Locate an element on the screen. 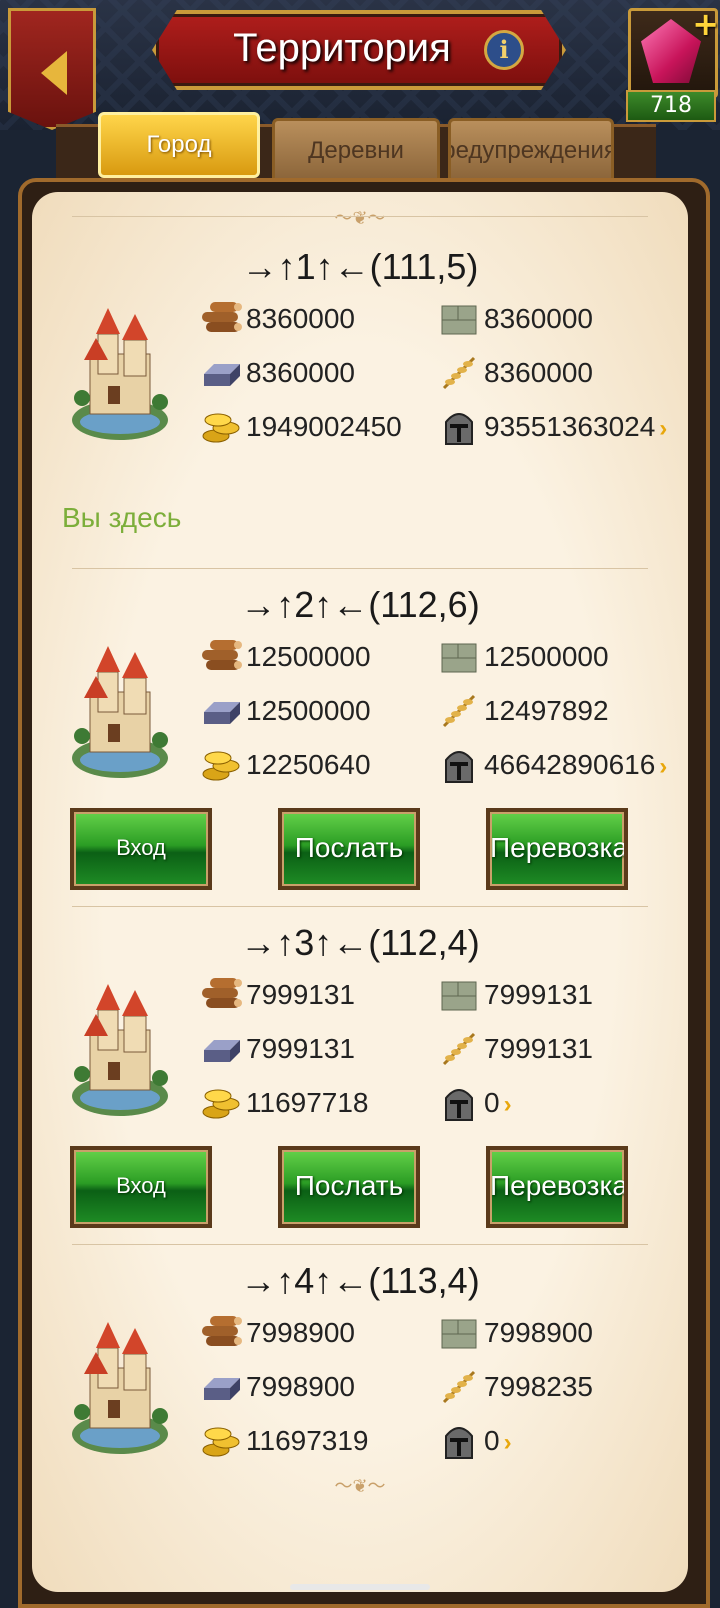 The height and width of the screenshot is (1608, 720). tab-warnings: Предупреждения is located at coordinates (531, 151).